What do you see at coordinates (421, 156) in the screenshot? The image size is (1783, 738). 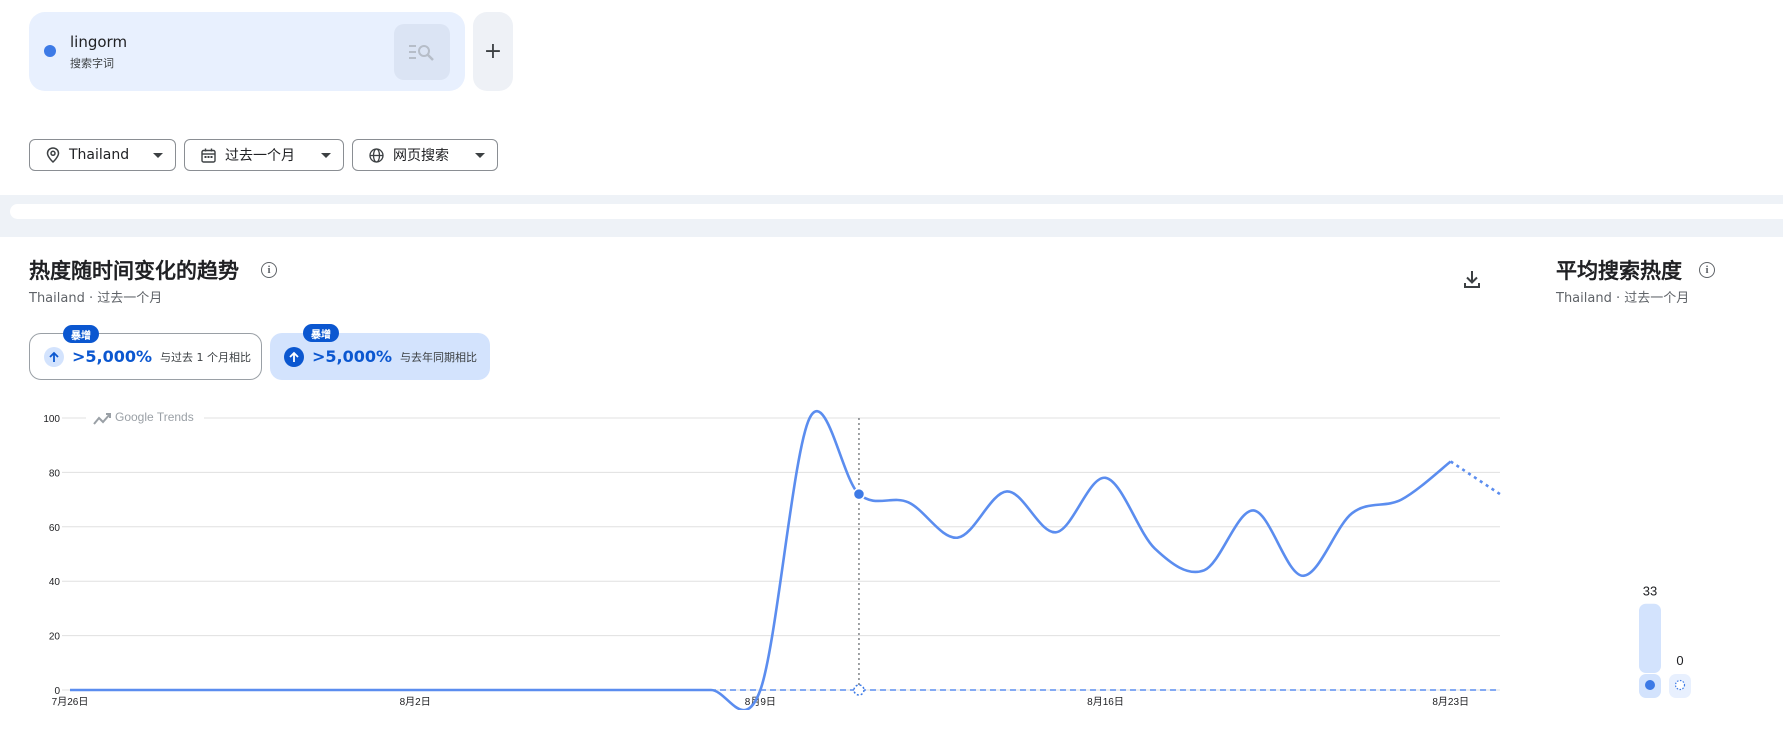 I see `property-filter-label: 网页搜索` at bounding box center [421, 156].